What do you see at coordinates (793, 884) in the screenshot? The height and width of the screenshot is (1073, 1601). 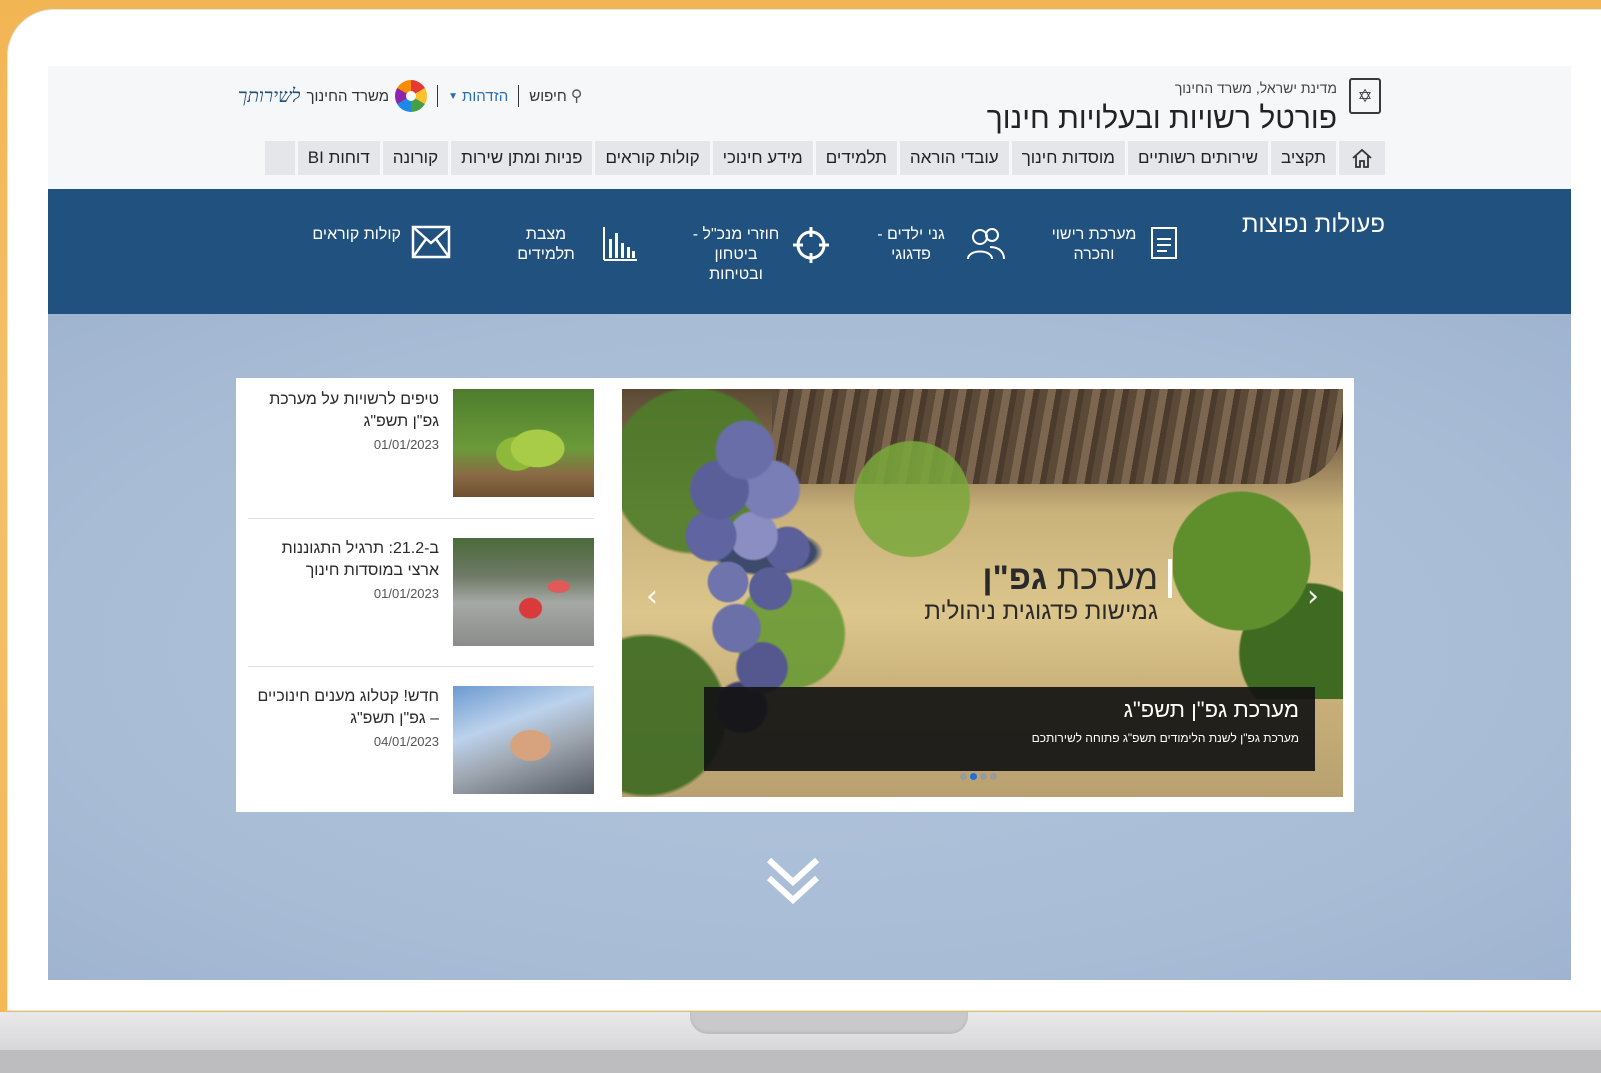 I see `scroll-down-chevron-icon` at bounding box center [793, 884].